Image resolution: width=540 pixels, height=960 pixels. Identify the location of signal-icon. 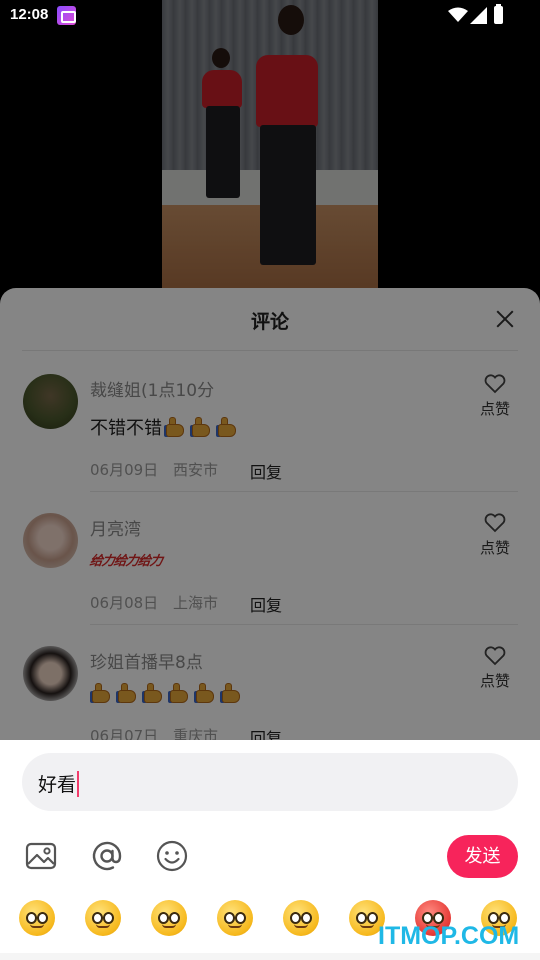
(478, 15).